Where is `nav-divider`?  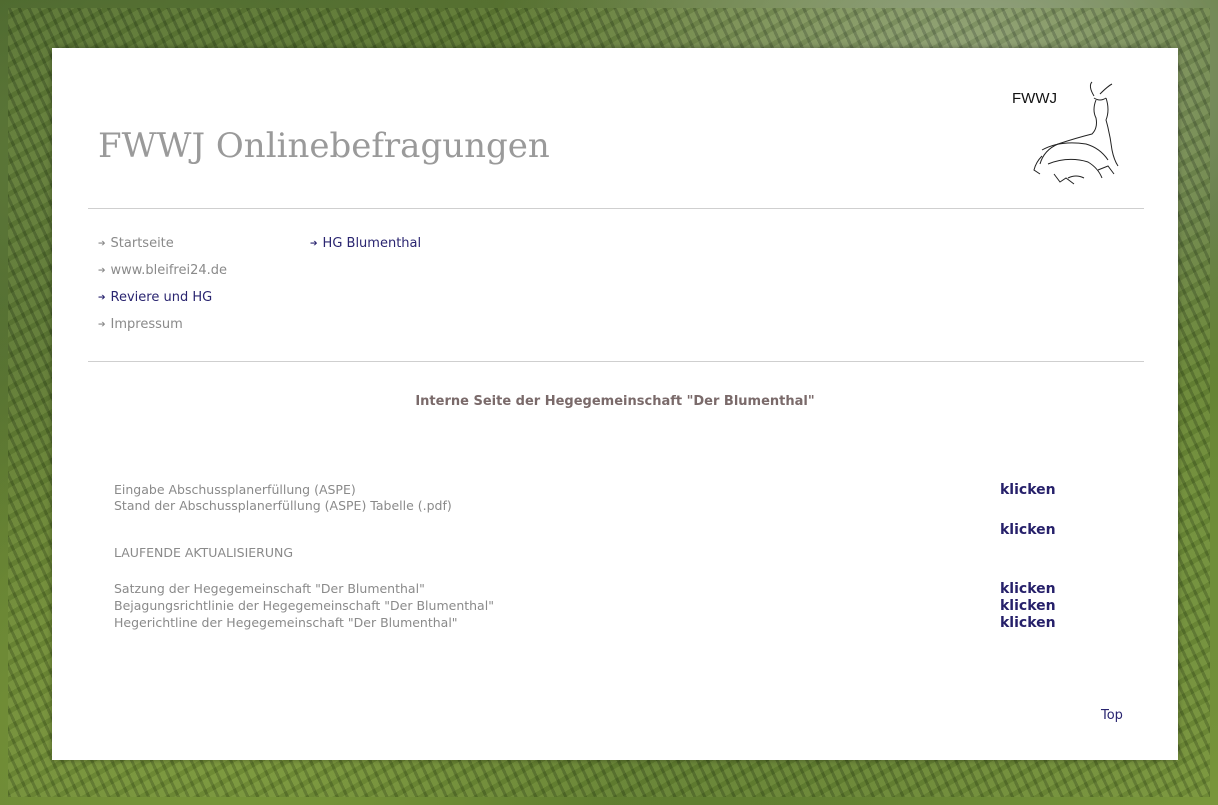 nav-divider is located at coordinates (616, 361).